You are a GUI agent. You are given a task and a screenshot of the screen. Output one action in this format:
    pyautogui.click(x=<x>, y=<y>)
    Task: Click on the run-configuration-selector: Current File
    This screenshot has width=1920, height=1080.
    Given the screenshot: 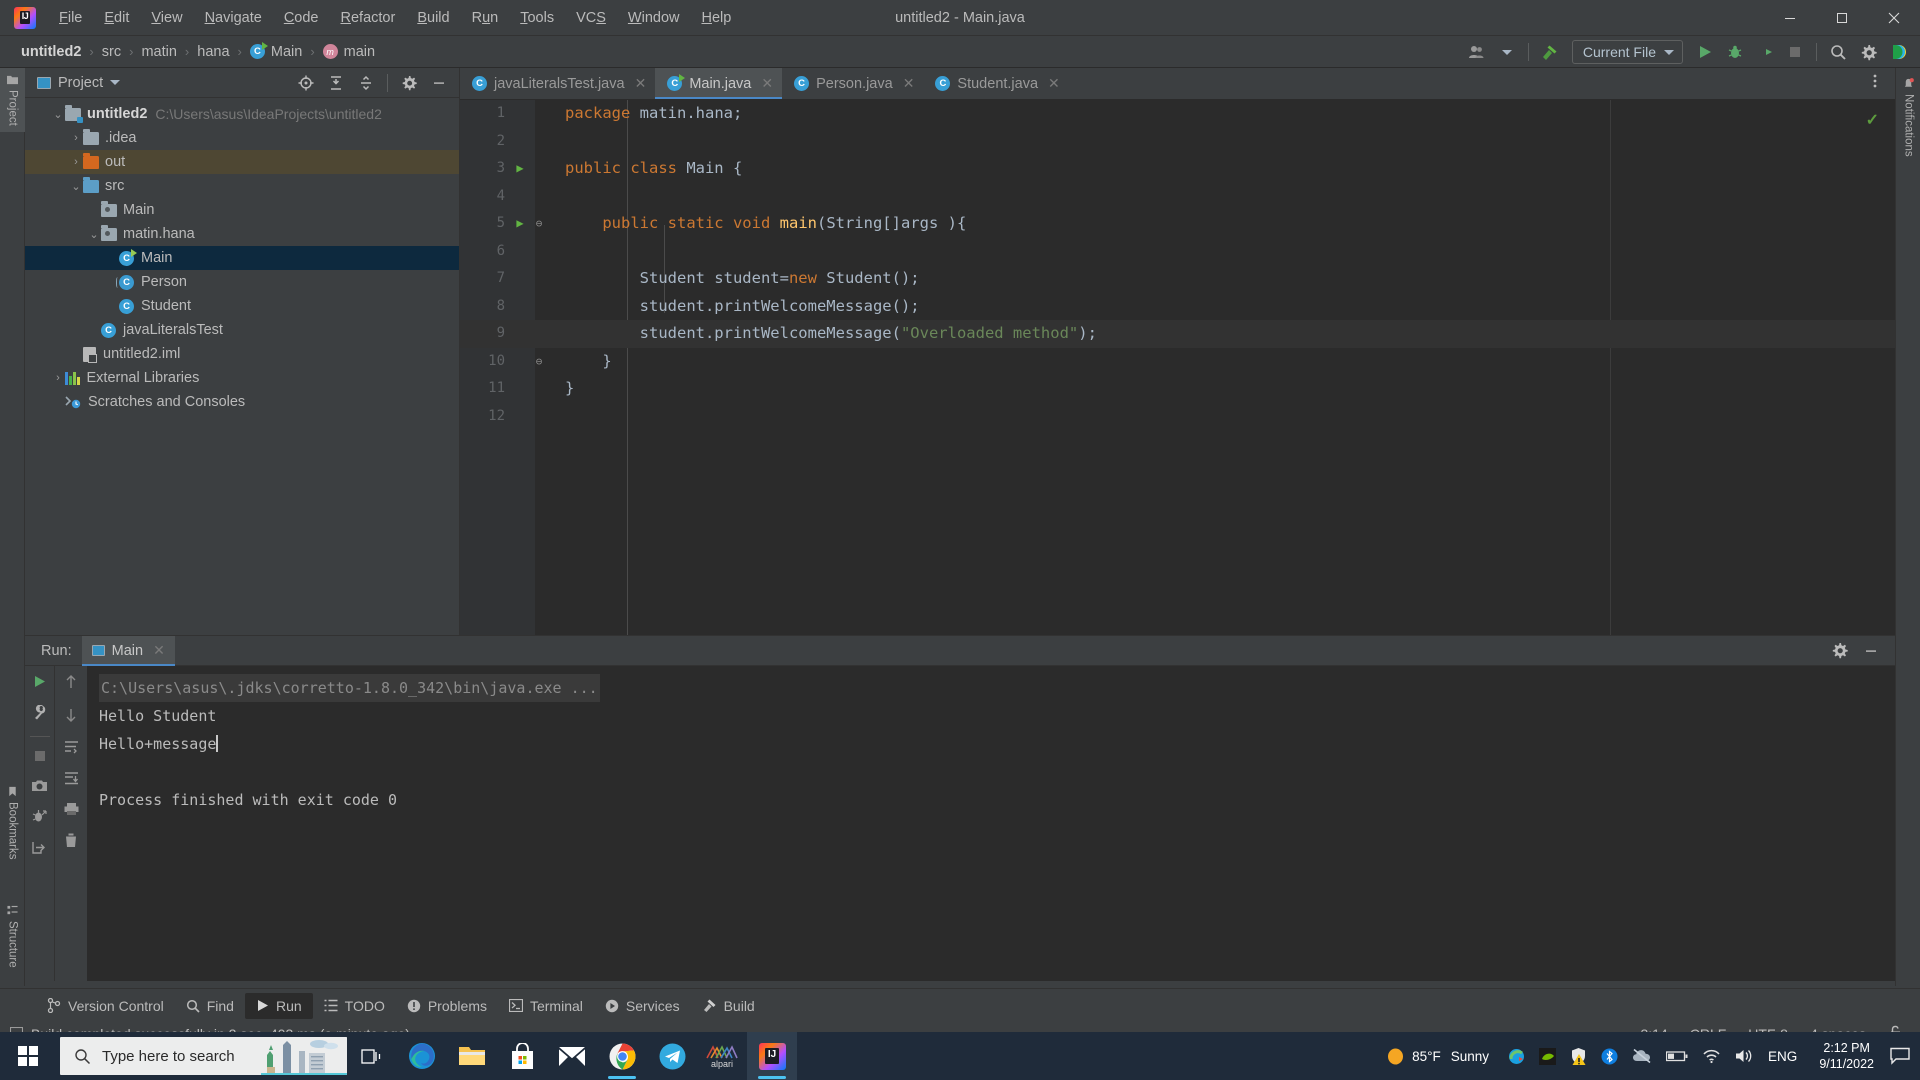 What is the action you would take?
    pyautogui.click(x=1627, y=52)
    